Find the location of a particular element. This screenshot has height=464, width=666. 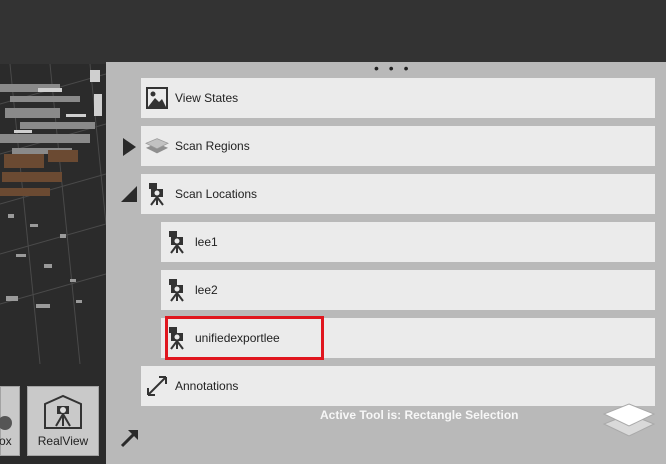

tree-item-label: lee1 is located at coordinates (206, 242).